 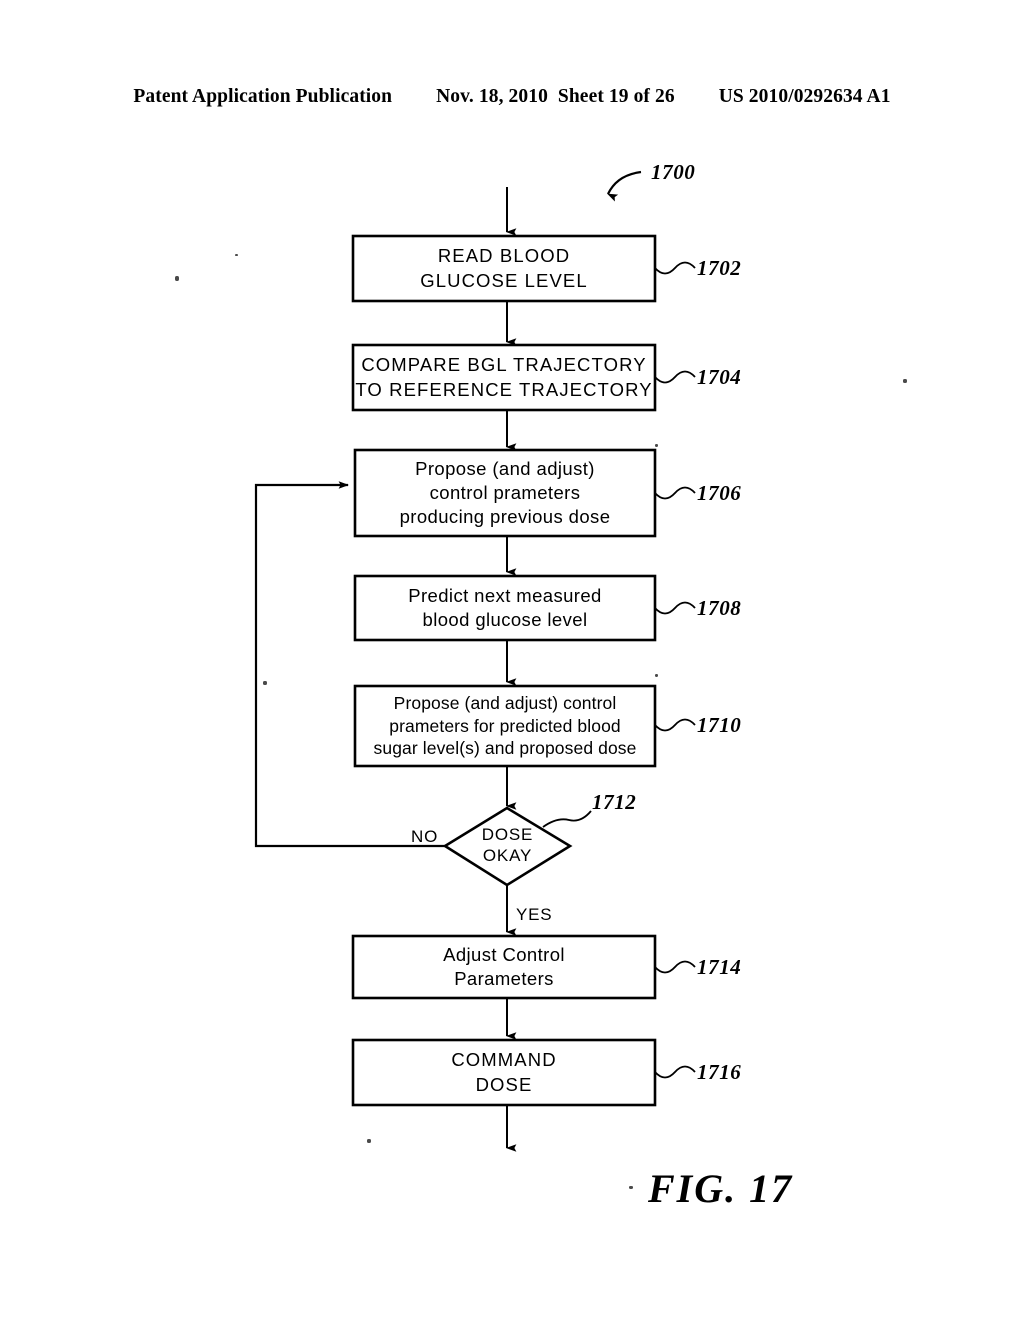 I want to click on reference-numeral-1710: 1710, so click(x=719, y=725).